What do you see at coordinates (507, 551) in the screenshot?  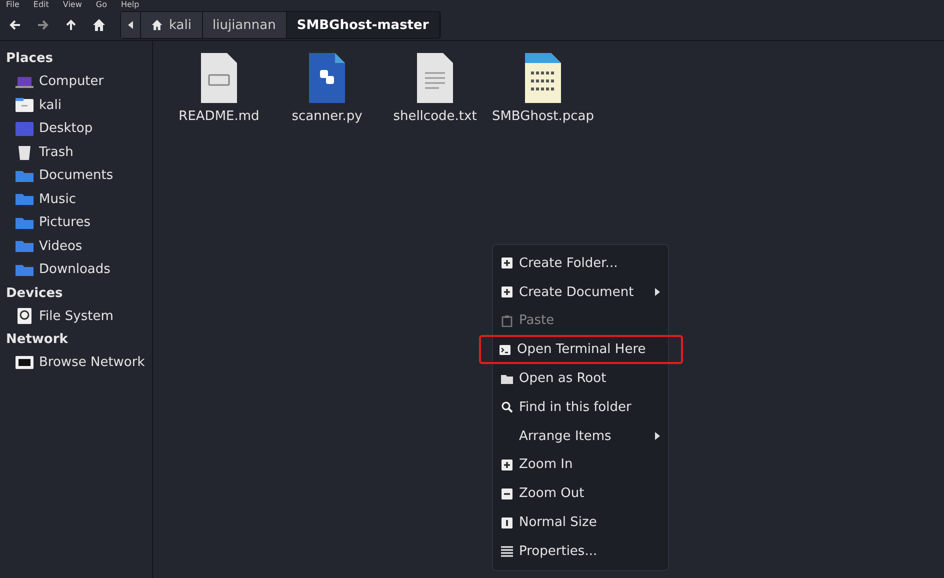 I see `list-icon` at bounding box center [507, 551].